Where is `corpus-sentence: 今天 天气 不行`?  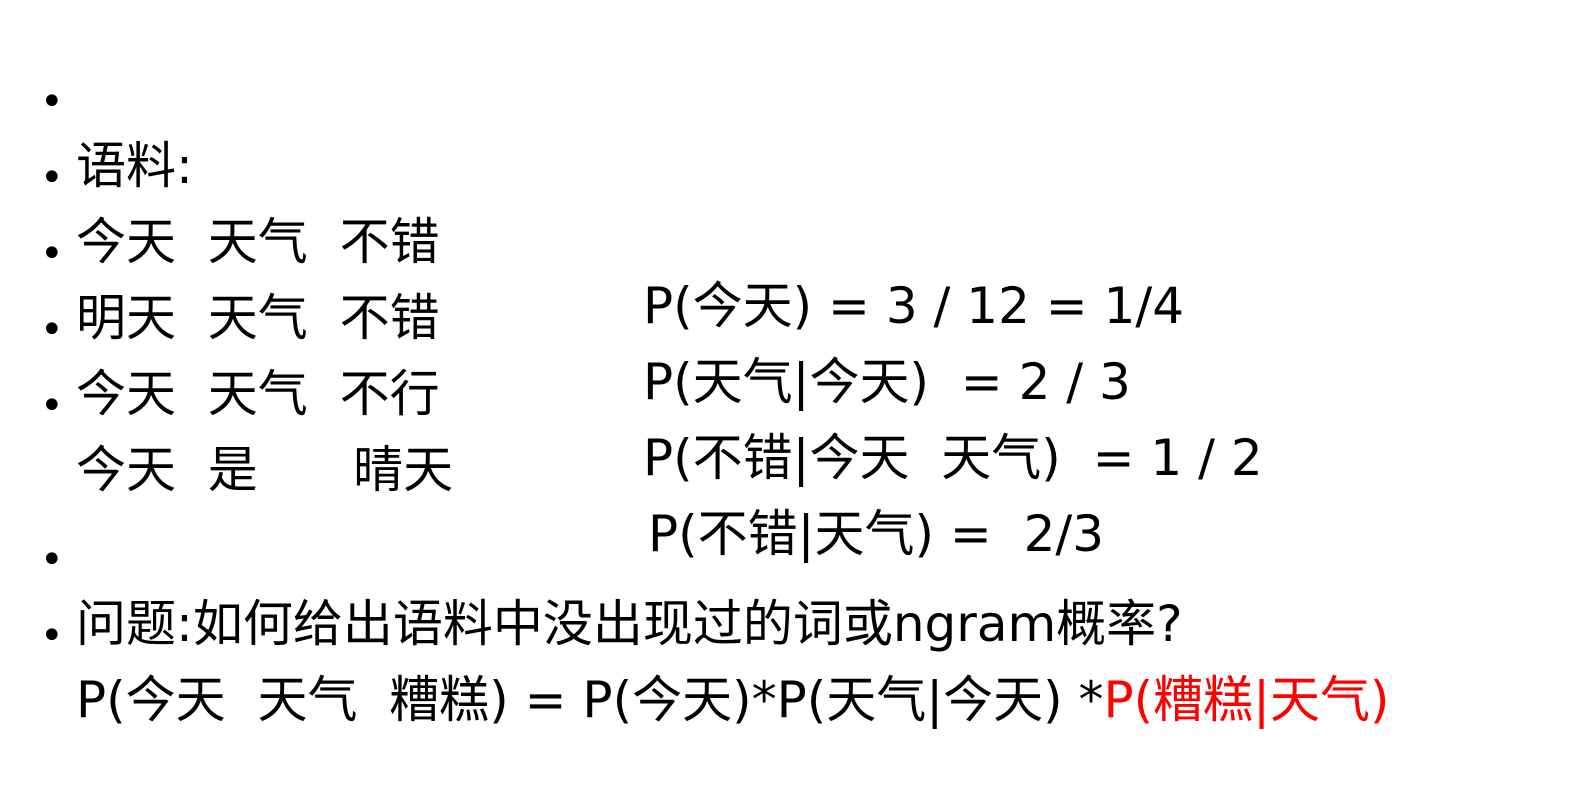
corpus-sentence: 今天 天气 不行 is located at coordinates (258, 394).